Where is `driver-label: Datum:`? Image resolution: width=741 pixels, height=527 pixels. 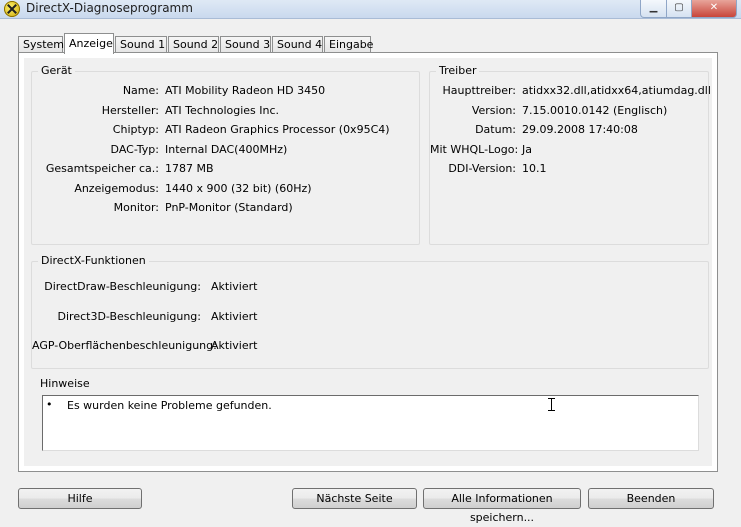 driver-label: Datum: is located at coordinates (495, 129).